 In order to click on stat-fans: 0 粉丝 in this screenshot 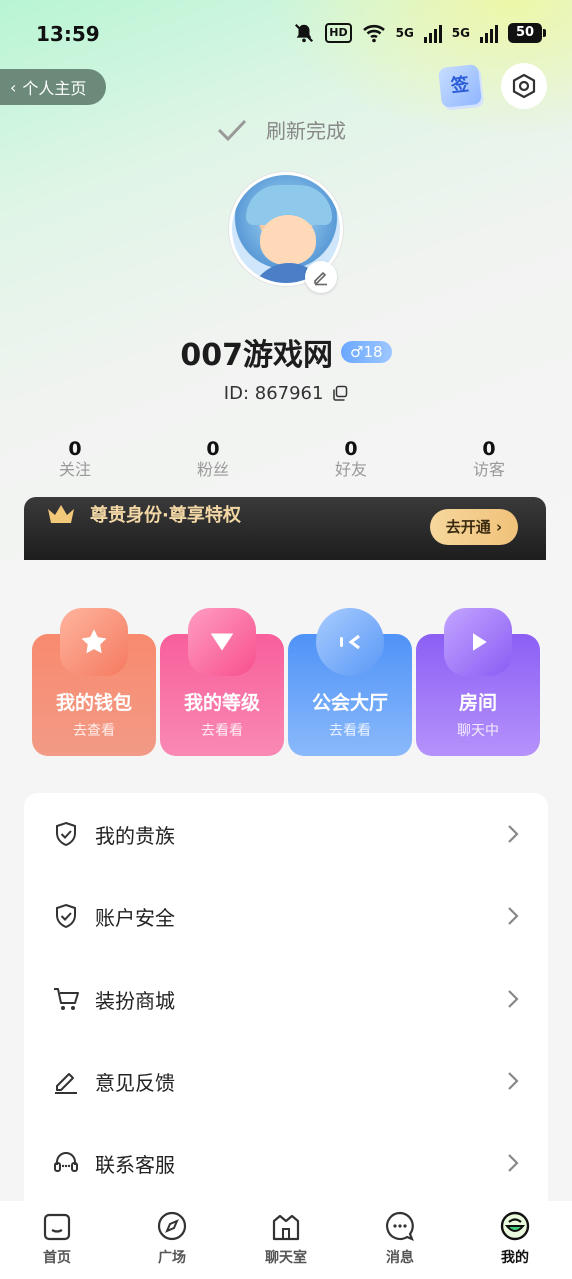, I will do `click(213, 459)`.